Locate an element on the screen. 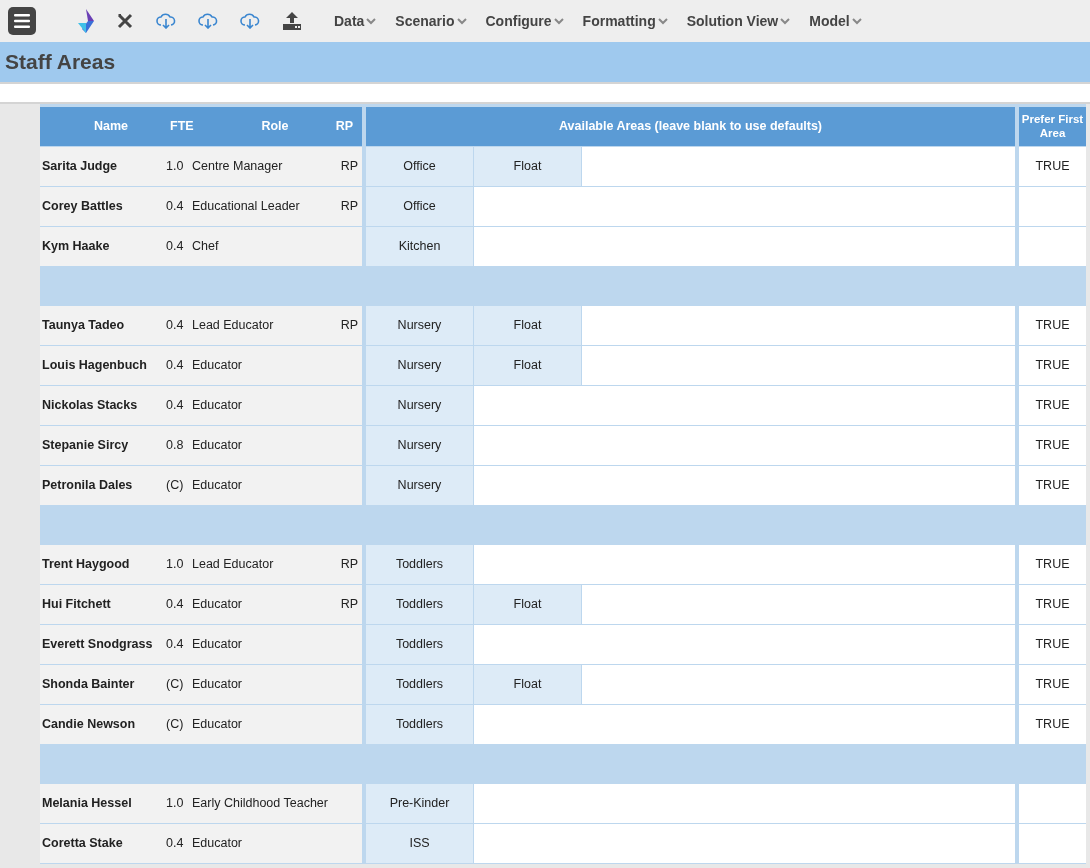  table-cell-text: Candie Newson is located at coordinates (89, 725).